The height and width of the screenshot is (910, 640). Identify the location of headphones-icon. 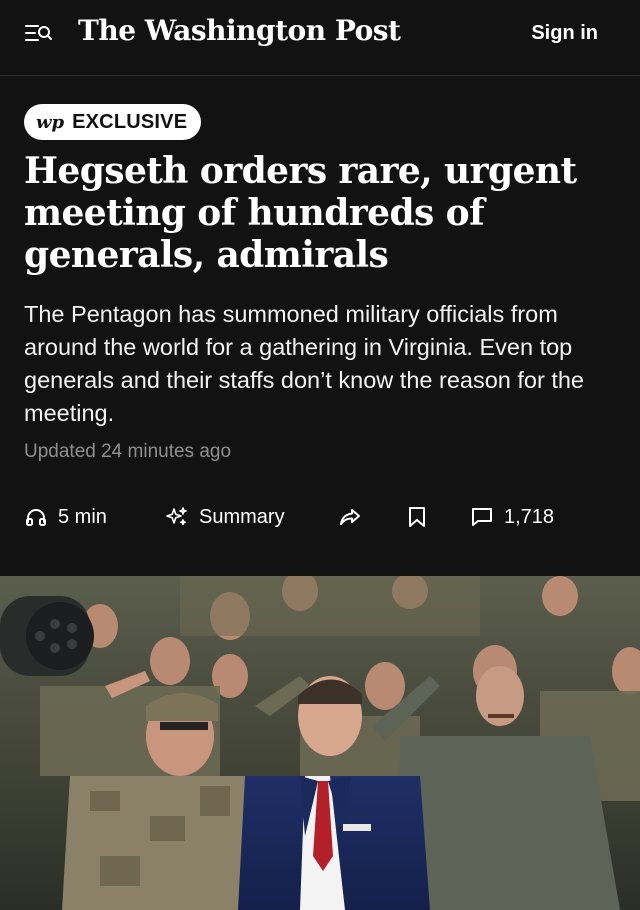
(36, 517).